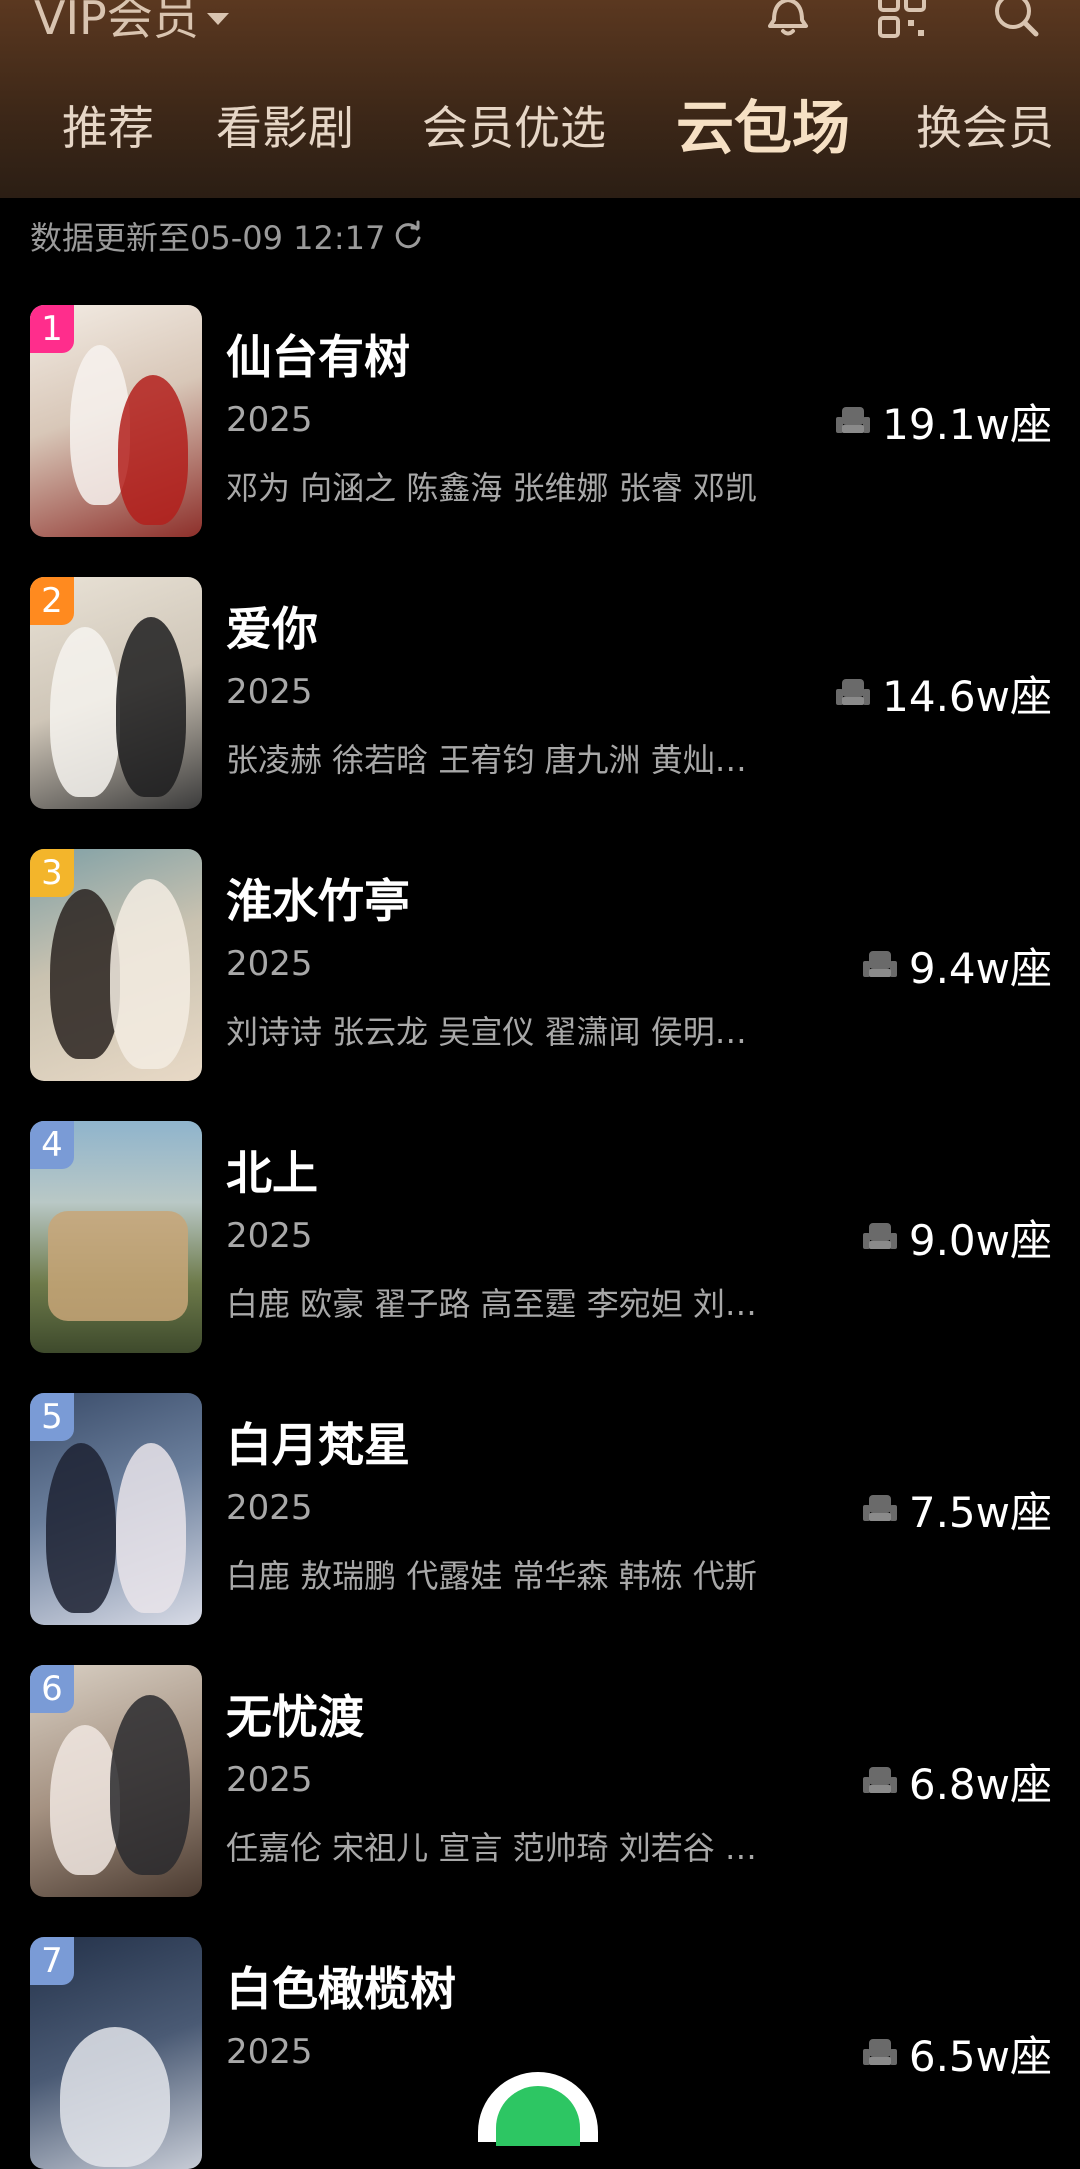 This screenshot has height=2169, width=1080. I want to click on seat-count: 19.1w座, so click(943, 421).